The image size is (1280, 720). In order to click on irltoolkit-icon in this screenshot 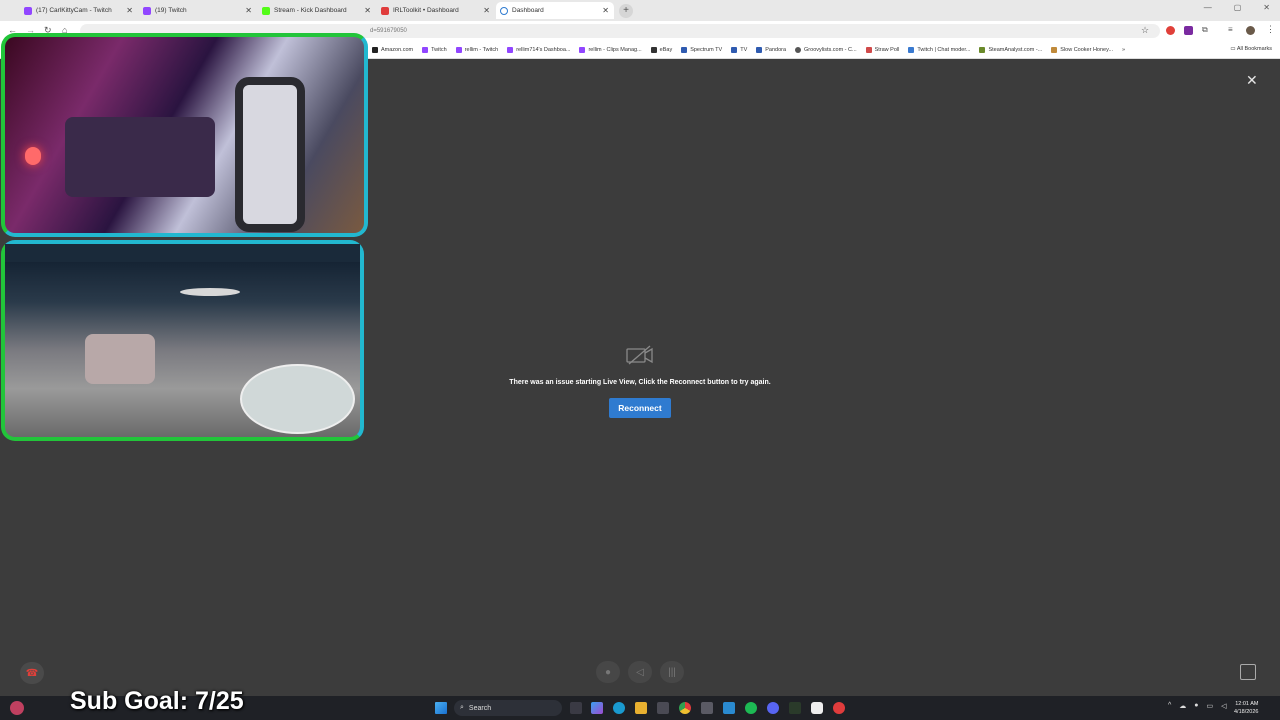, I will do `click(385, 10)`.